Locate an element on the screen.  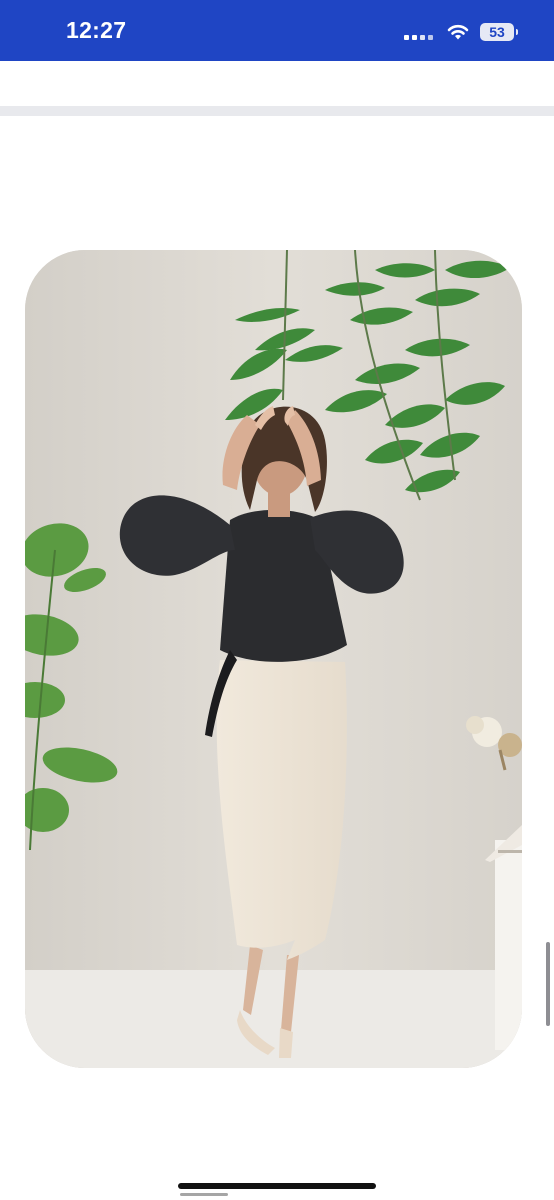
status-time: 12:27 is located at coordinates (96, 30).